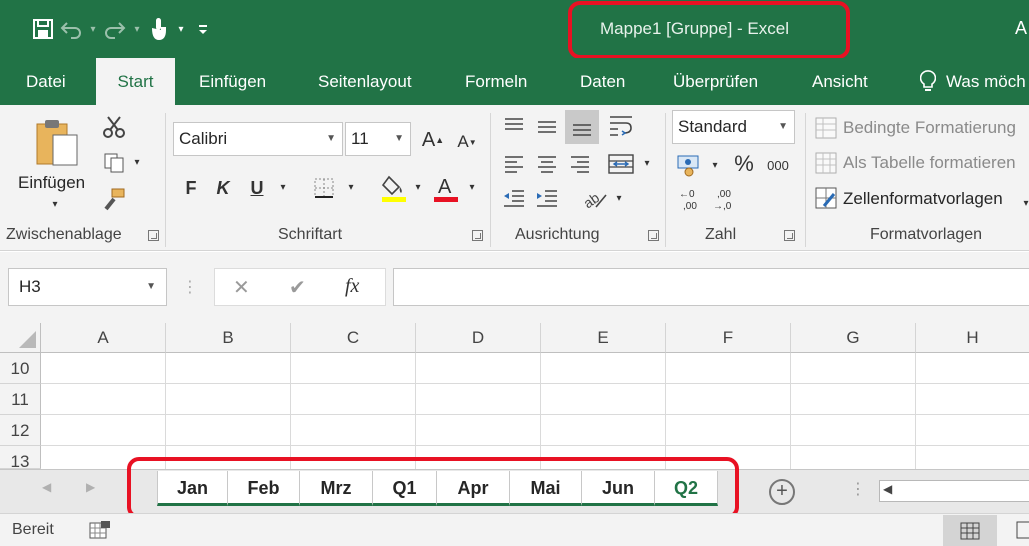  I want to click on cut-icon, so click(114, 127).